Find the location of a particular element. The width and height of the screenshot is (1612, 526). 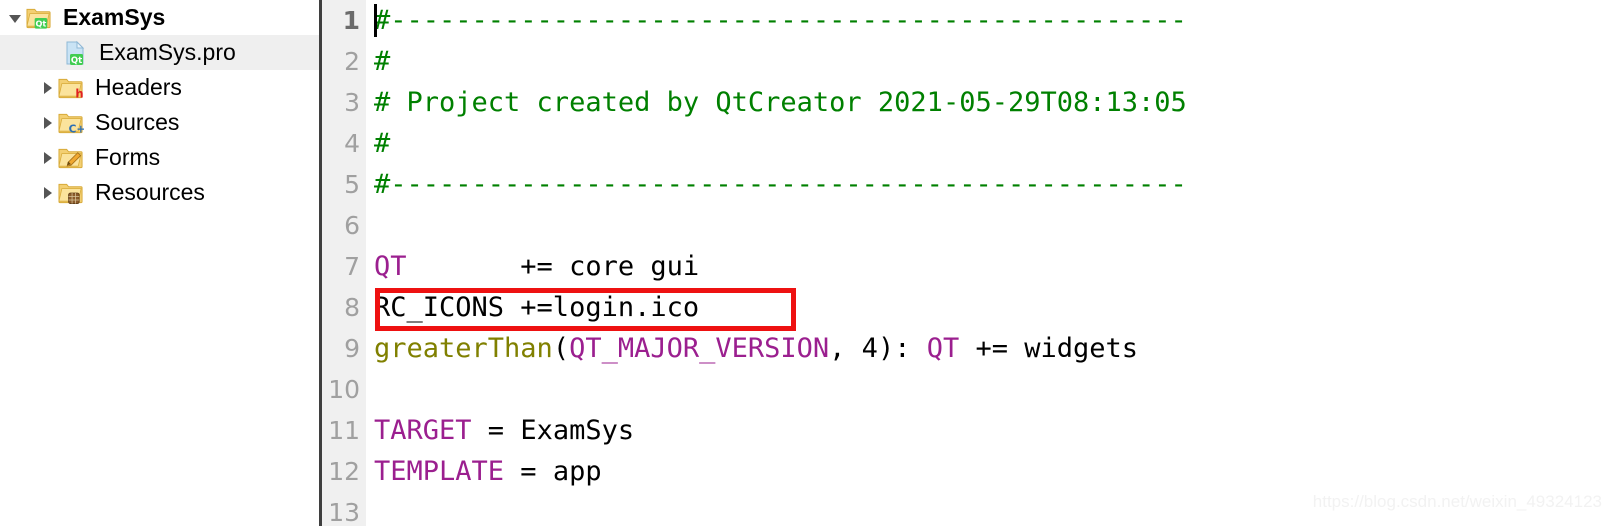

tree-item-sources: C++ Sources is located at coordinates (159, 122).